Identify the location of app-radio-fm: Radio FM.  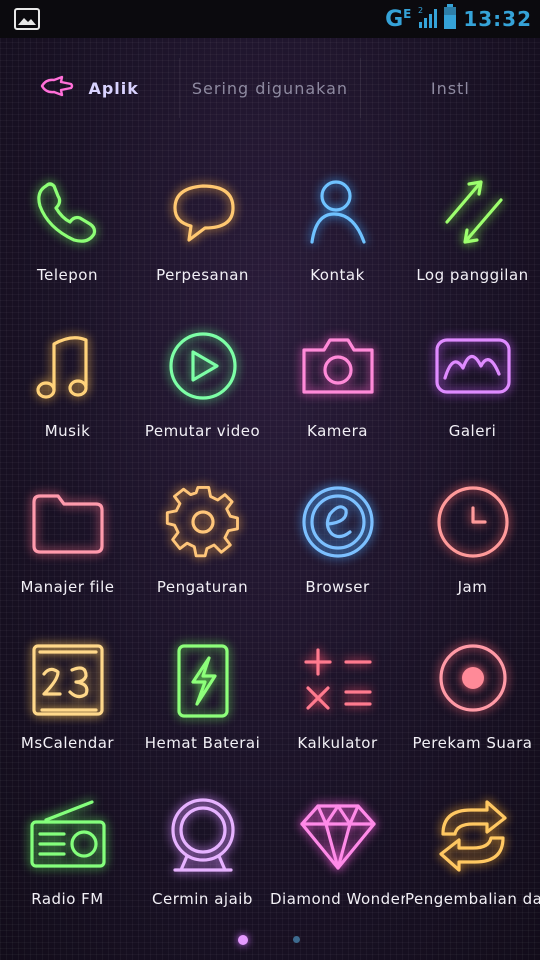
(67, 860).